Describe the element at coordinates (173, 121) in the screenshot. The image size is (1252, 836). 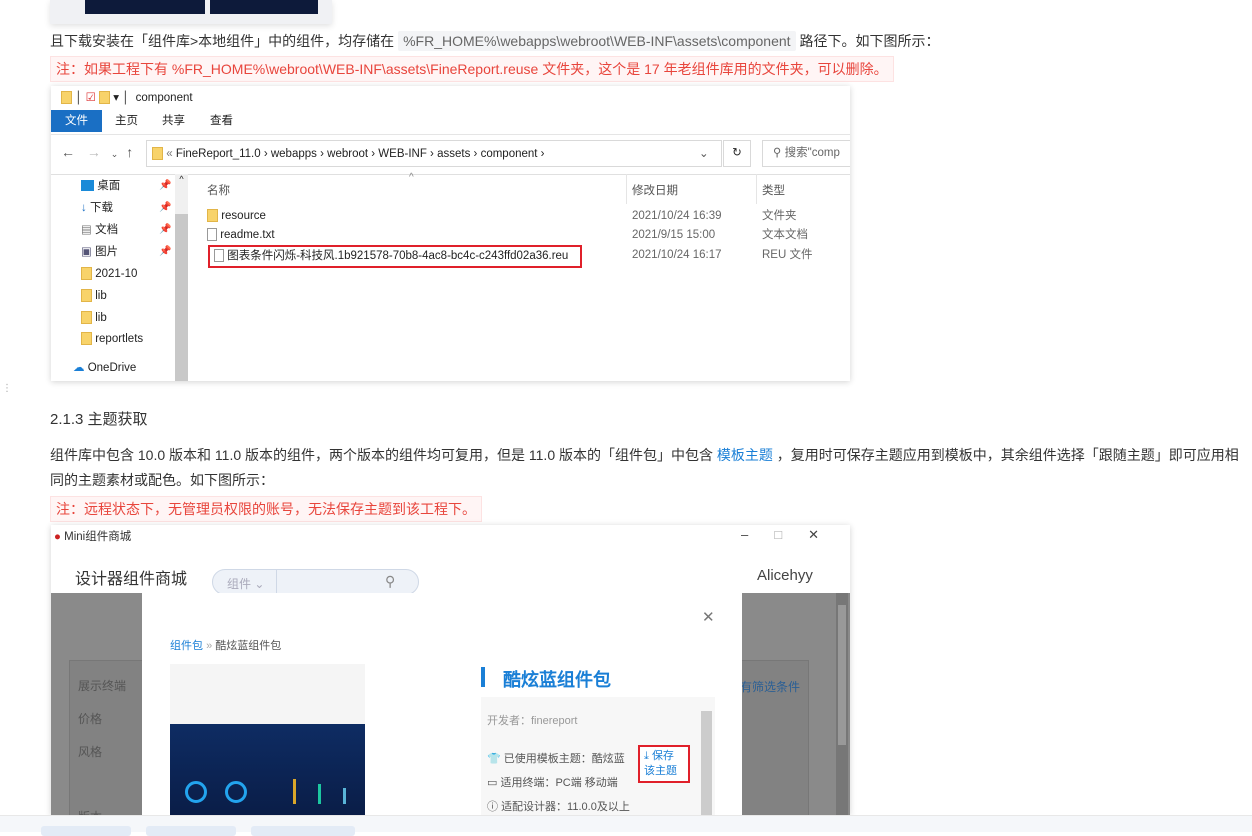
I see `ribbon-tab-share: 共享` at that location.